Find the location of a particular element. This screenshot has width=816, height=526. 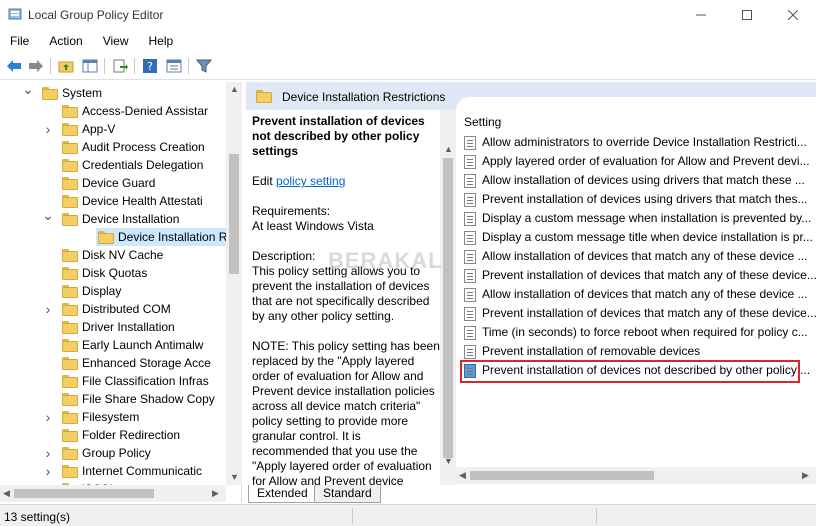

description-vertical-scrollbar: ▲ ▼ is located at coordinates (448, 297).